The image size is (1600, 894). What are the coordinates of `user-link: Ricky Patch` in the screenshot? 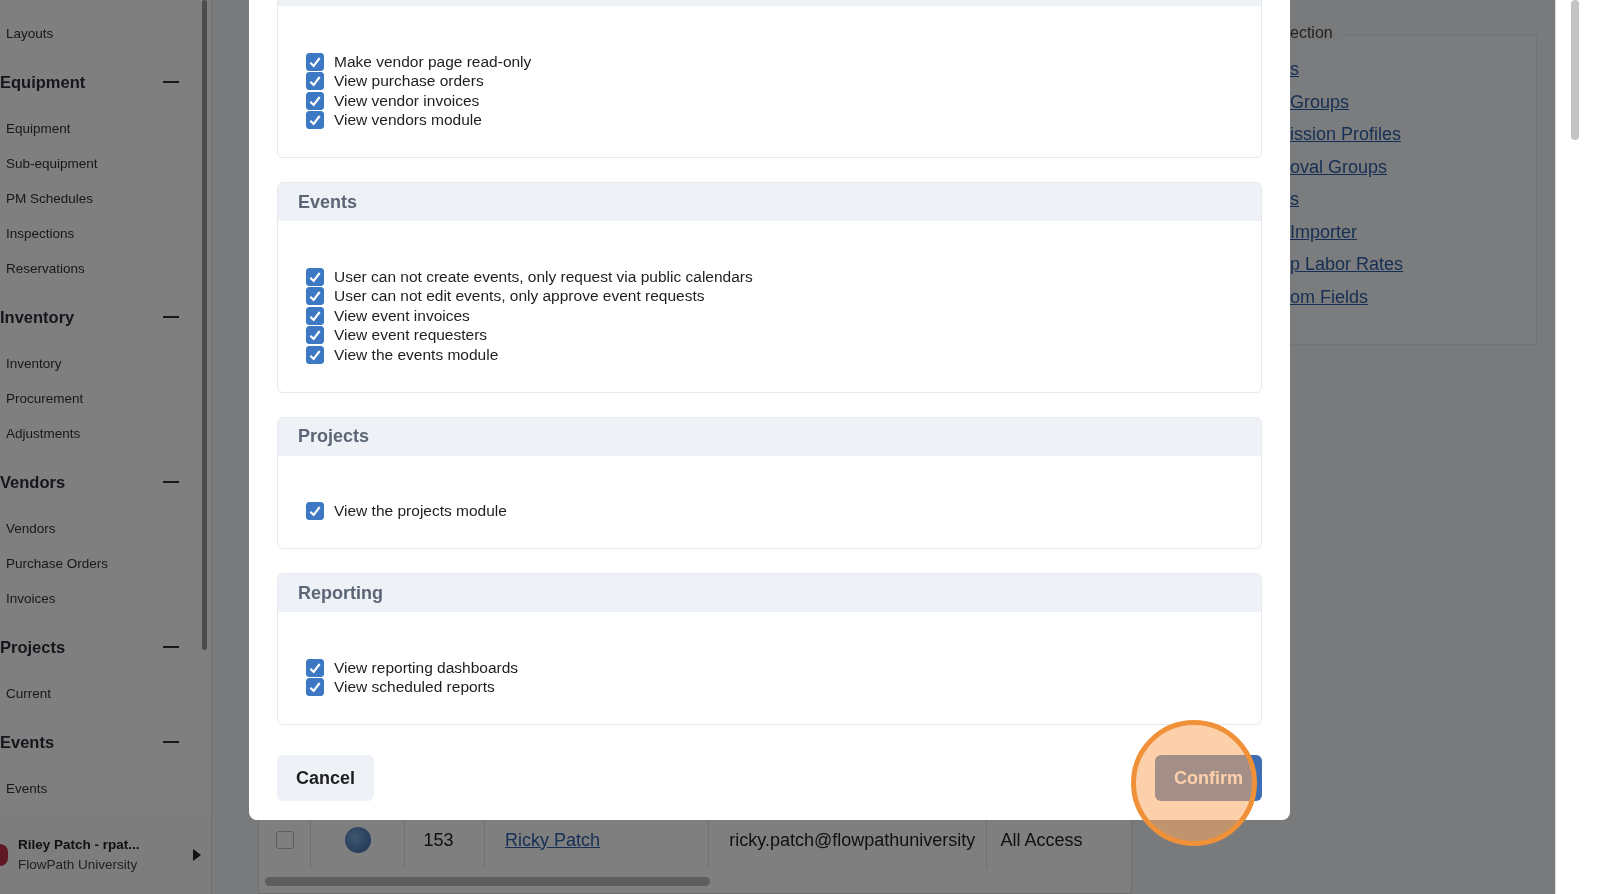 It's located at (553, 840).